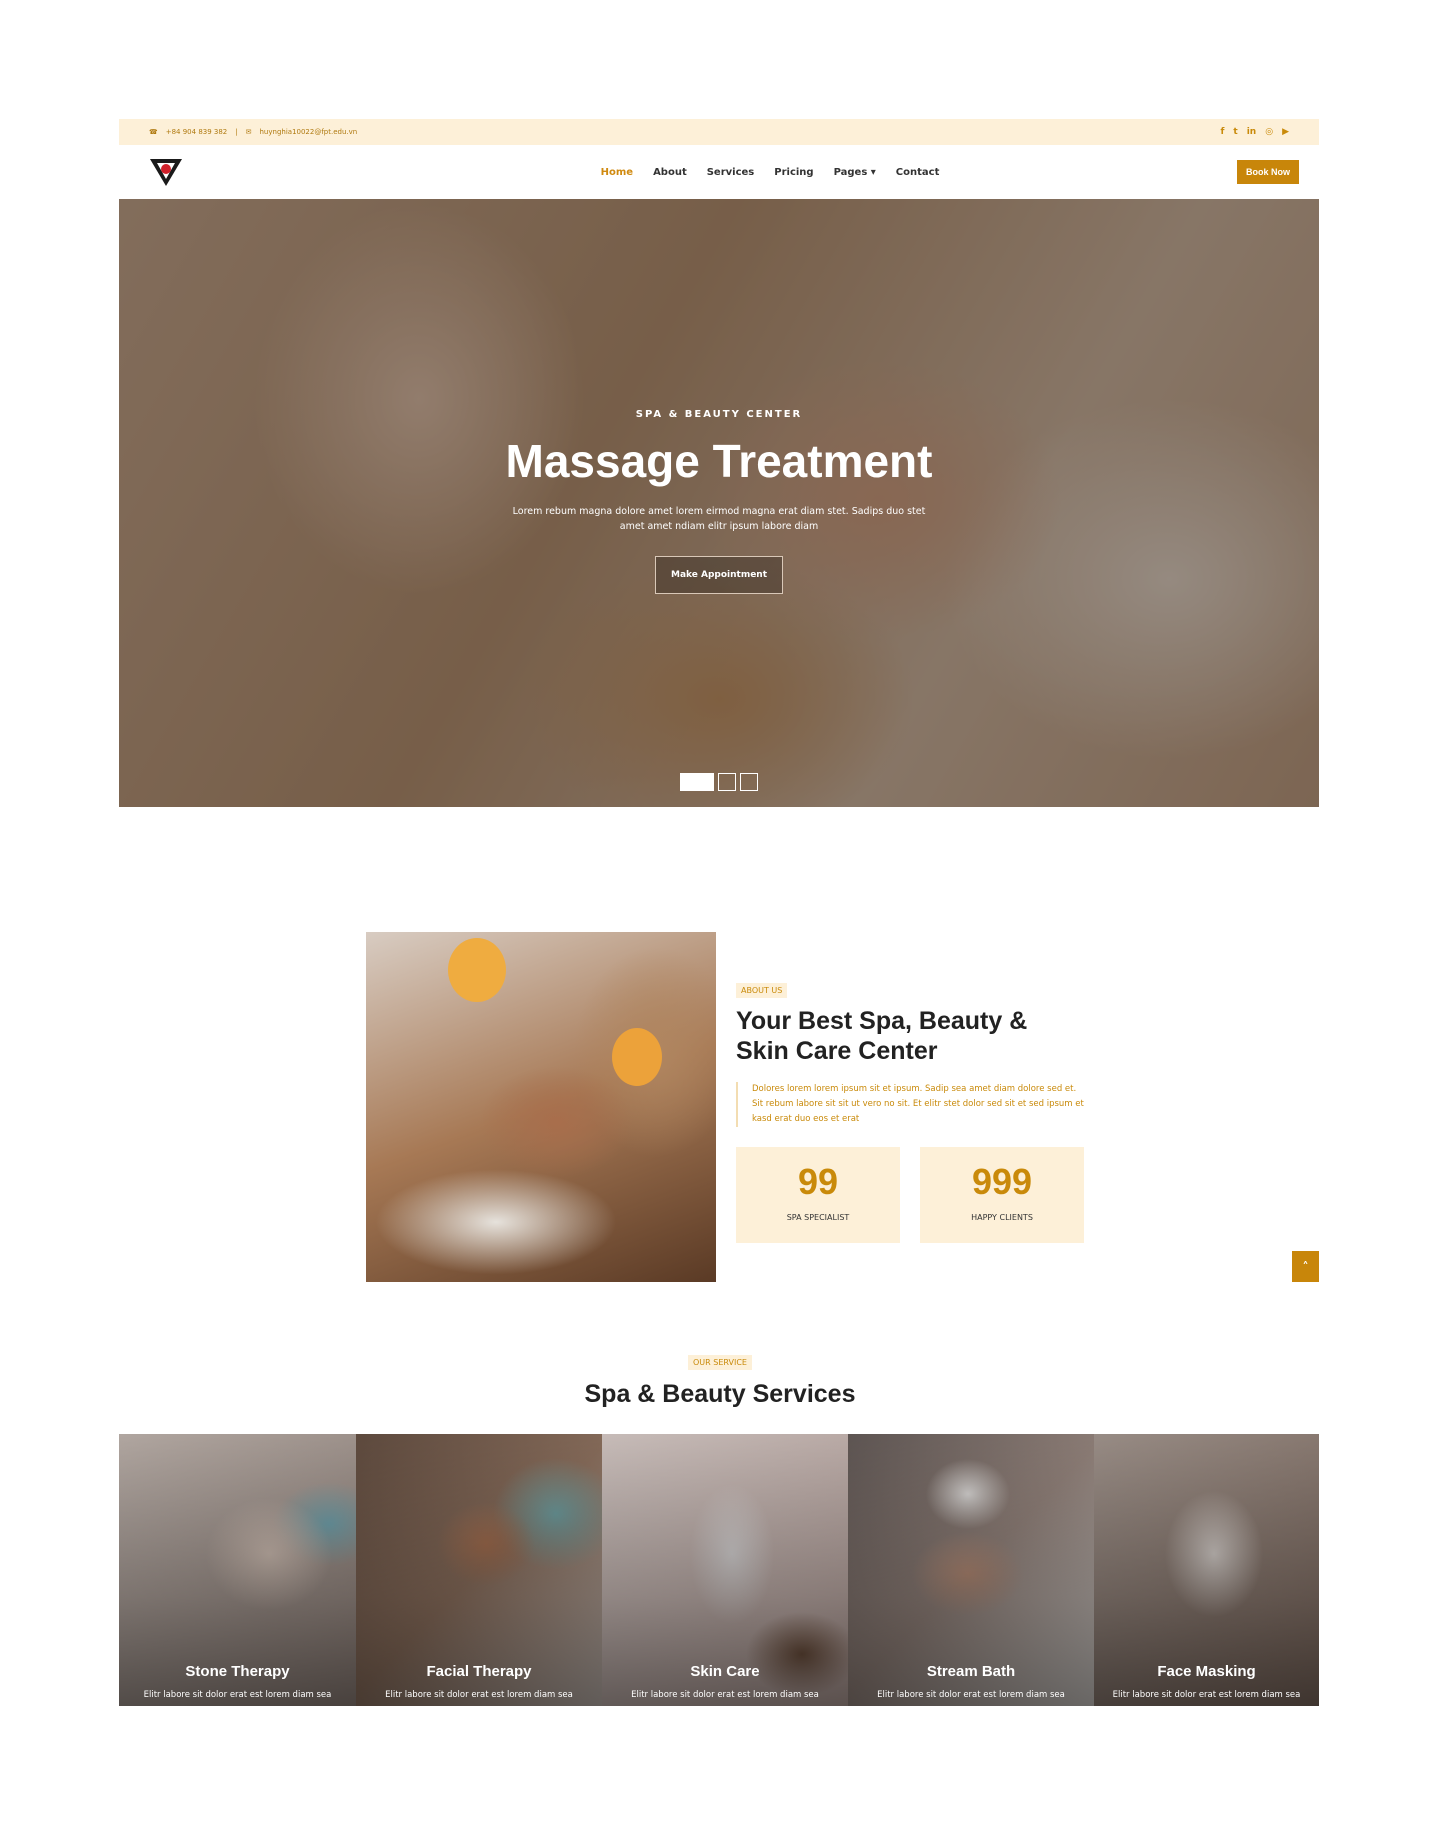  Describe the element at coordinates (197, 132) in the screenshot. I see `phone-number: +84 904 839 382` at that location.